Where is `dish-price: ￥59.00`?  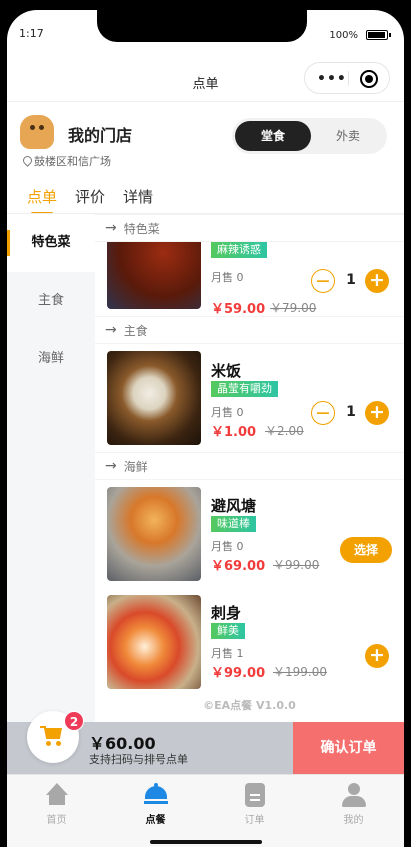 dish-price: ￥59.00 is located at coordinates (238, 309).